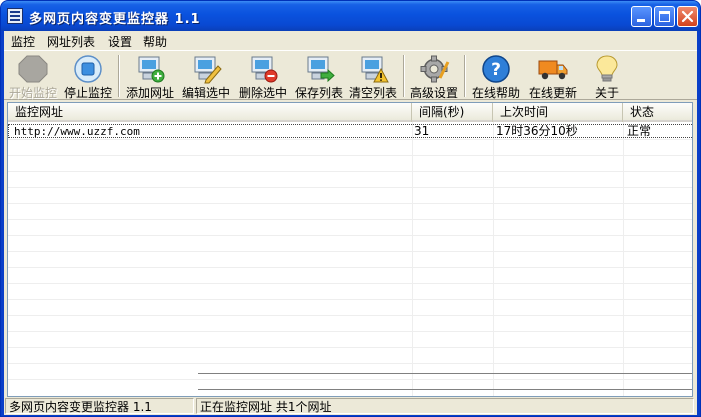  I want to click on clear-list-icon, so click(375, 69).